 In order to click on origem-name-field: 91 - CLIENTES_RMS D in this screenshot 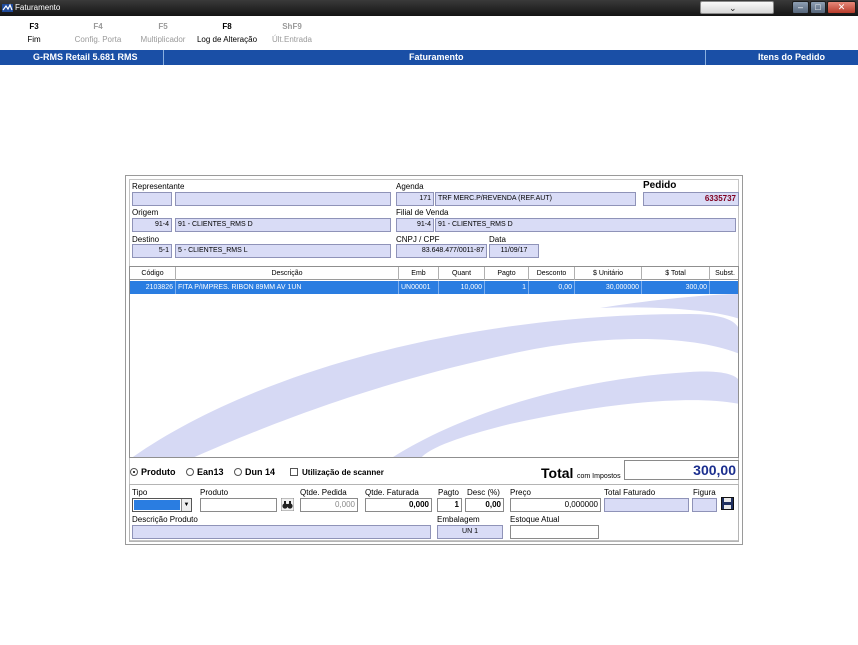, I will do `click(283, 225)`.